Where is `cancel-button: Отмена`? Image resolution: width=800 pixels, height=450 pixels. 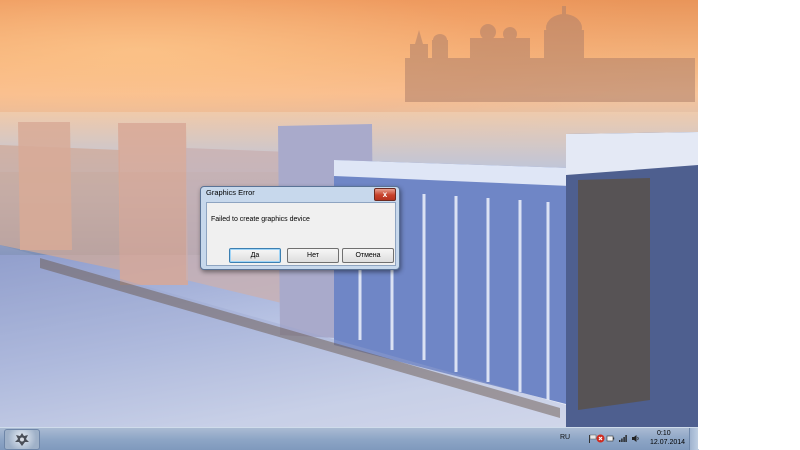 cancel-button: Отмена is located at coordinates (368, 255).